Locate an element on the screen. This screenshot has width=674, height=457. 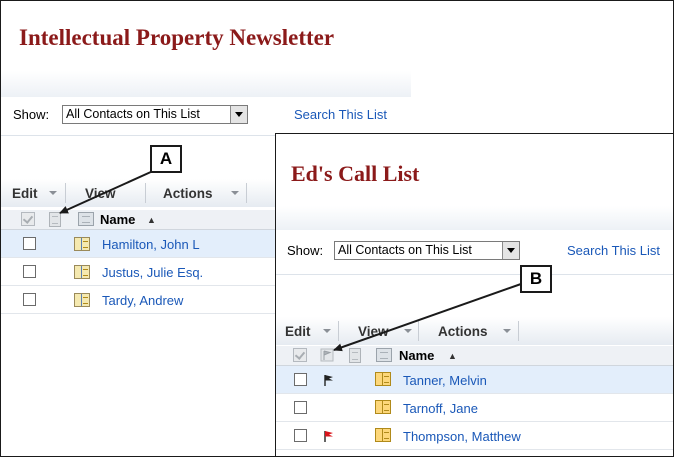
contact-name-link: Hamilton, John L is located at coordinates (151, 244).